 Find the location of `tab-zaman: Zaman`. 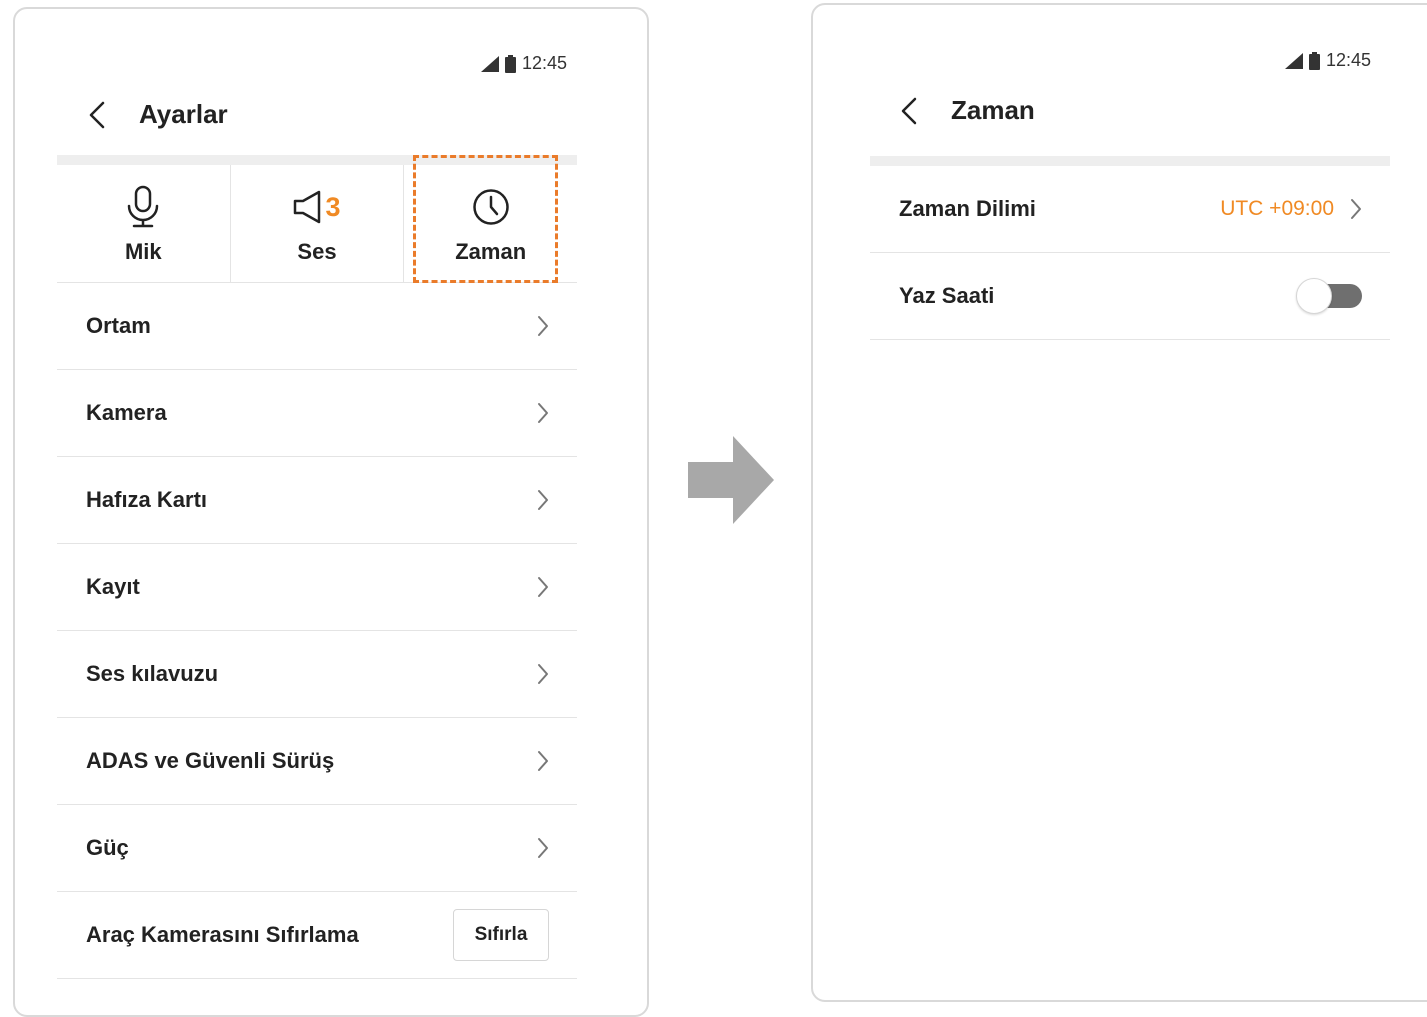

tab-zaman: Zaman is located at coordinates (490, 223).